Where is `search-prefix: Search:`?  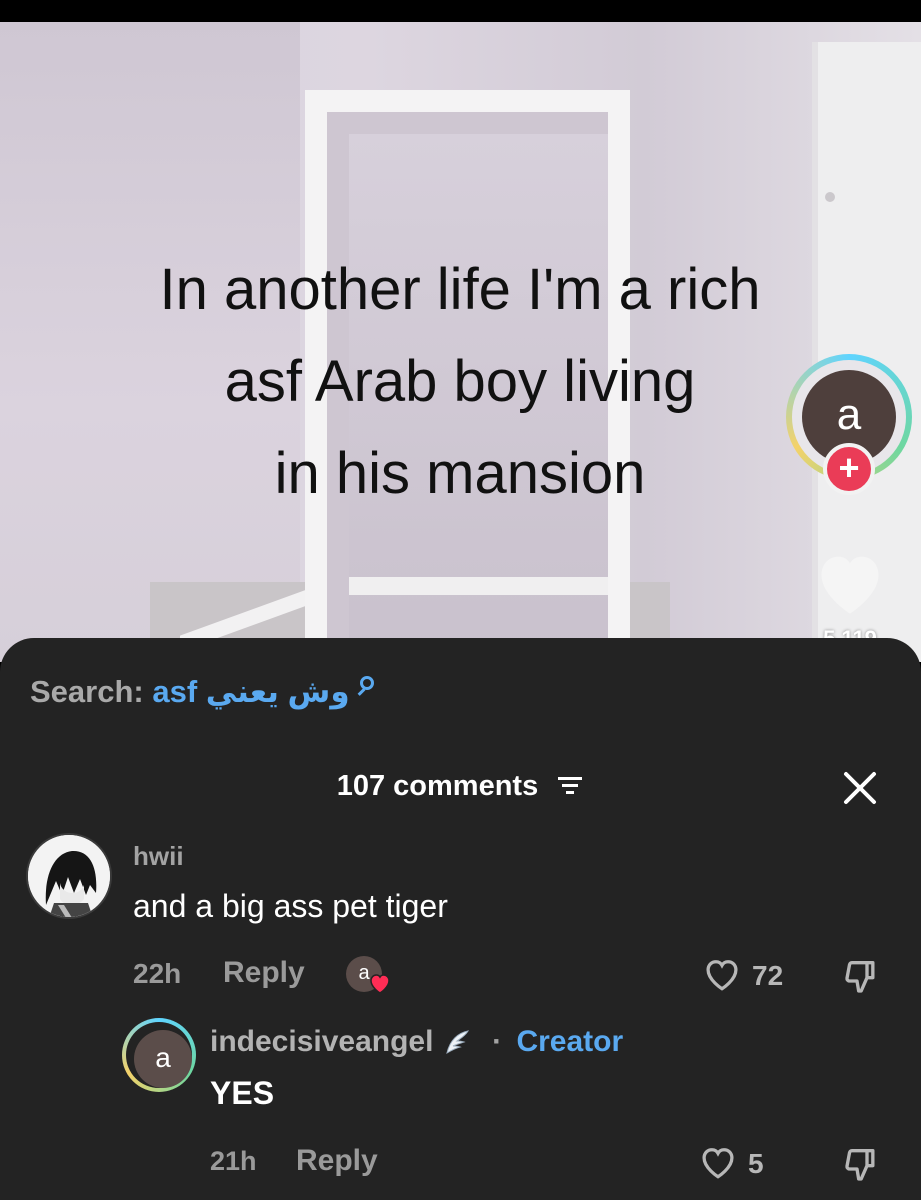
search-prefix: Search: is located at coordinates (87, 691).